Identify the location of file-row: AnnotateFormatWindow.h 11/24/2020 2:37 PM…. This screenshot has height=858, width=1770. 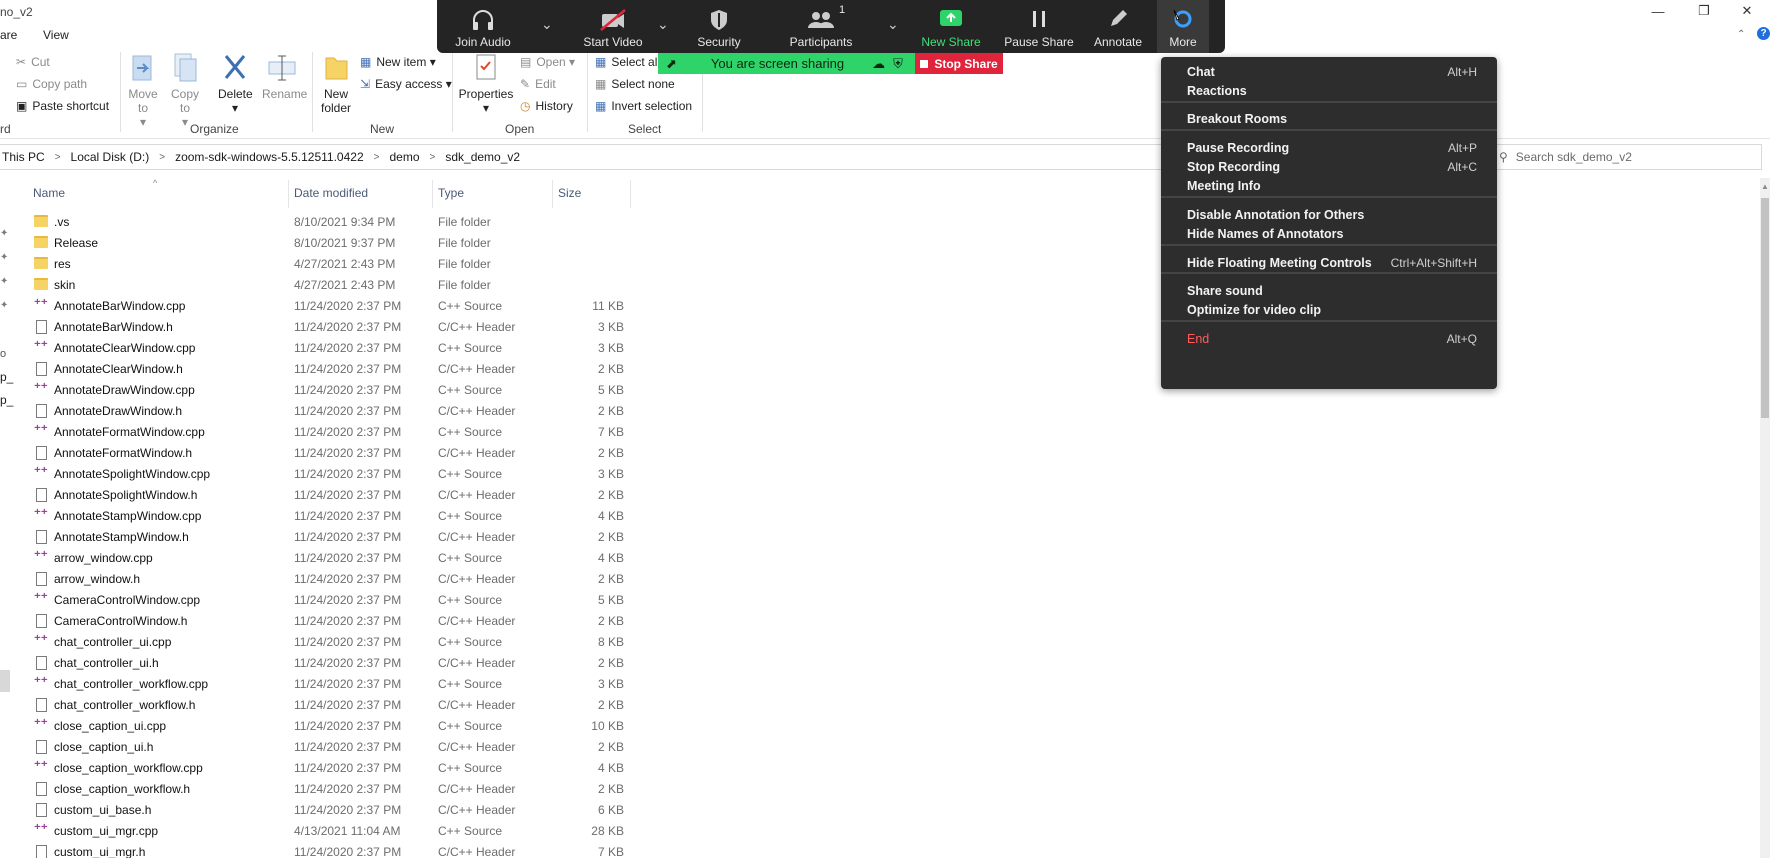
(320, 452).